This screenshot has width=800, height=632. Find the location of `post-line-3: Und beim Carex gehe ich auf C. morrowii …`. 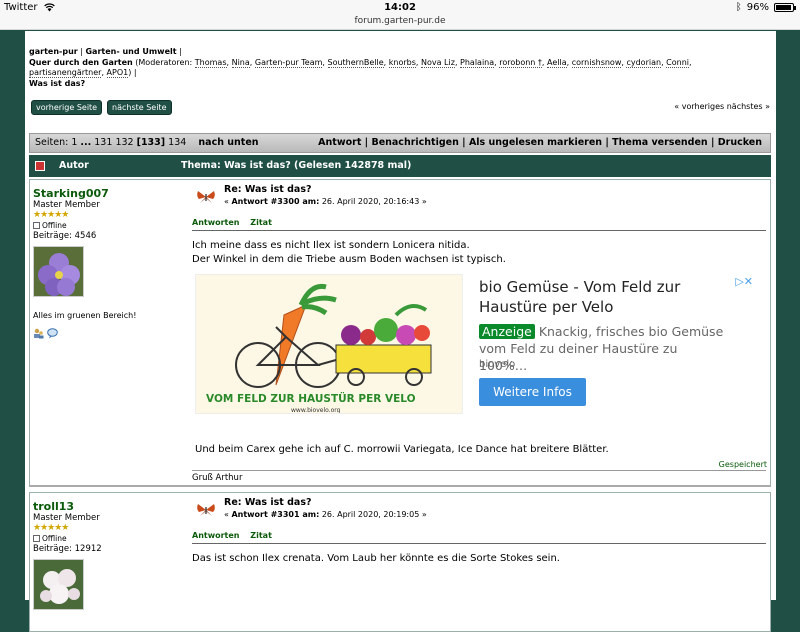

post-line-3: Und beim Carex gehe ich auf C. morrowii … is located at coordinates (402, 449).